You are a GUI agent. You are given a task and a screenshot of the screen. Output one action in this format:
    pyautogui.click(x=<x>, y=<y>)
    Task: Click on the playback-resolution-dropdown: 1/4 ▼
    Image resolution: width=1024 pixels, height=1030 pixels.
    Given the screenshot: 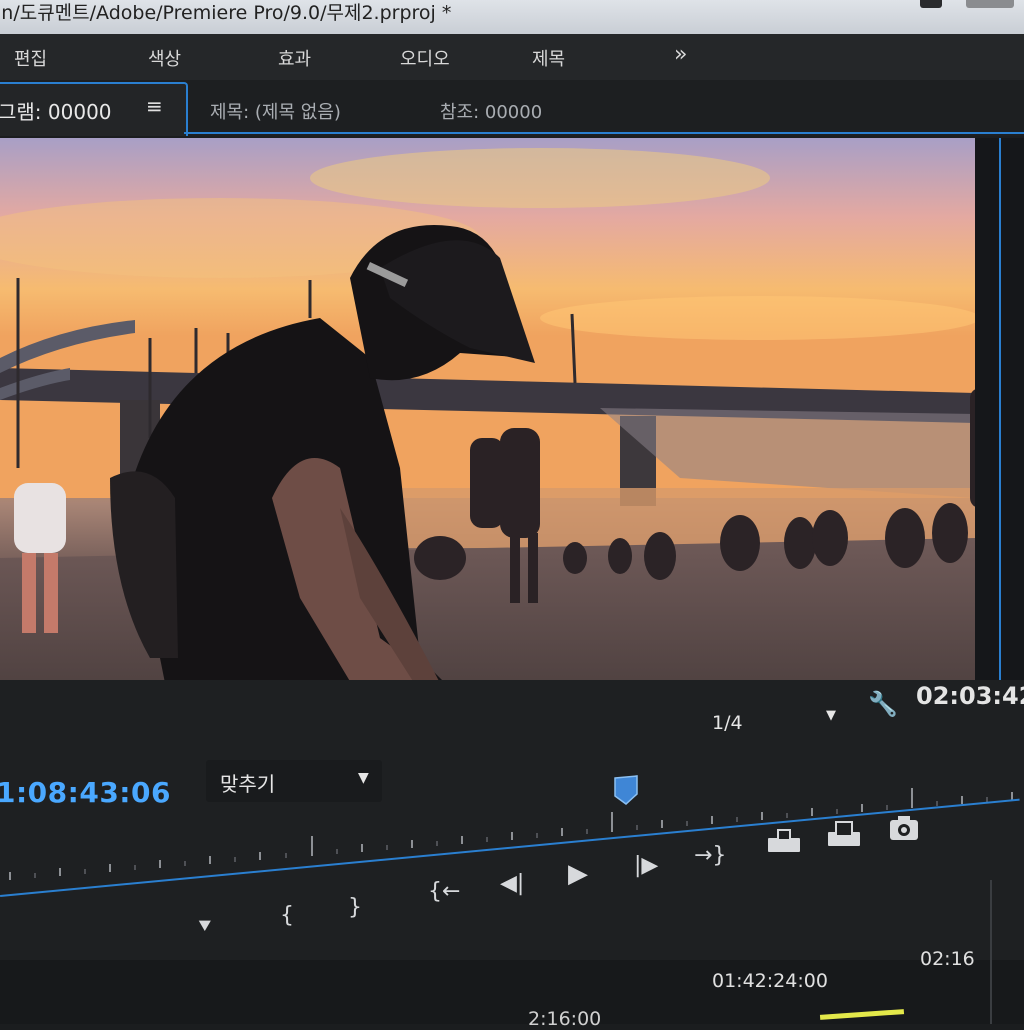 What is the action you would take?
    pyautogui.click(x=780, y=724)
    